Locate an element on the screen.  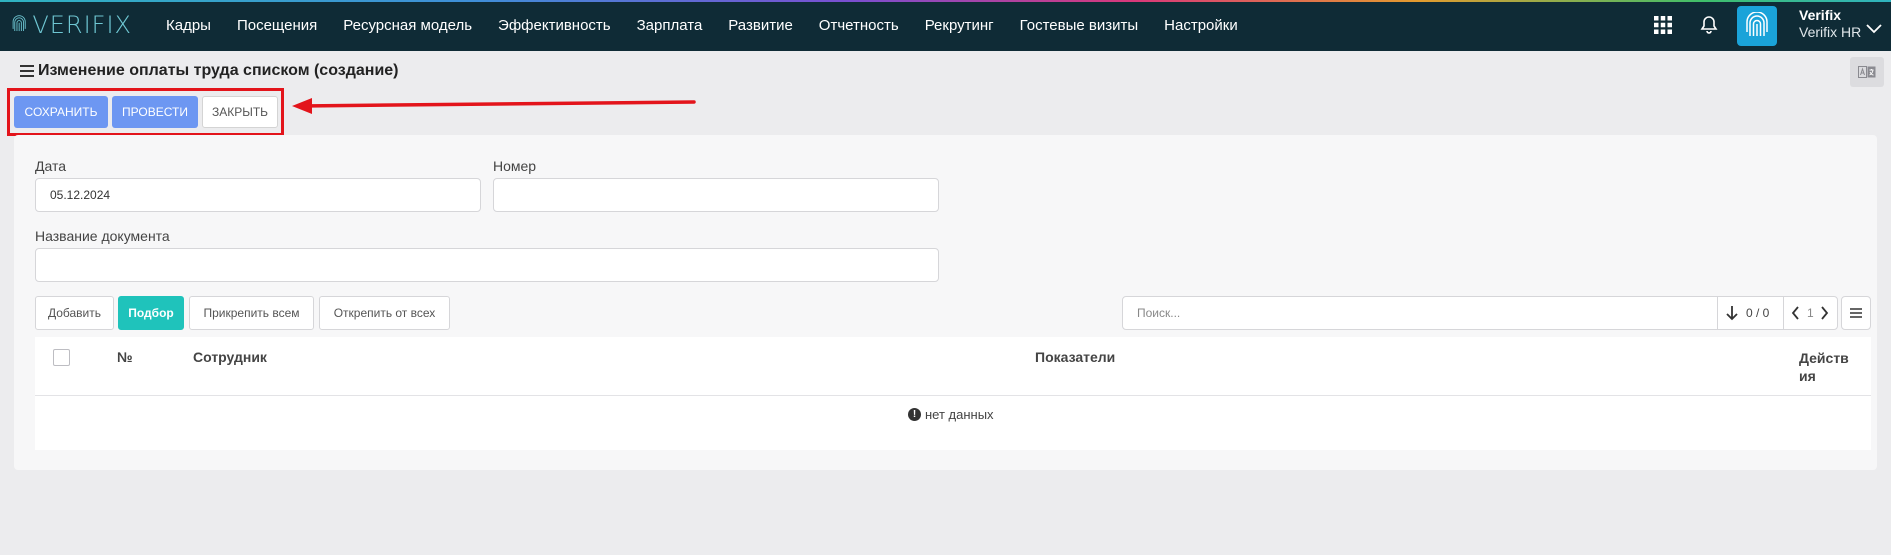
close-button: ЗАКРЫТЬ is located at coordinates (240, 112).